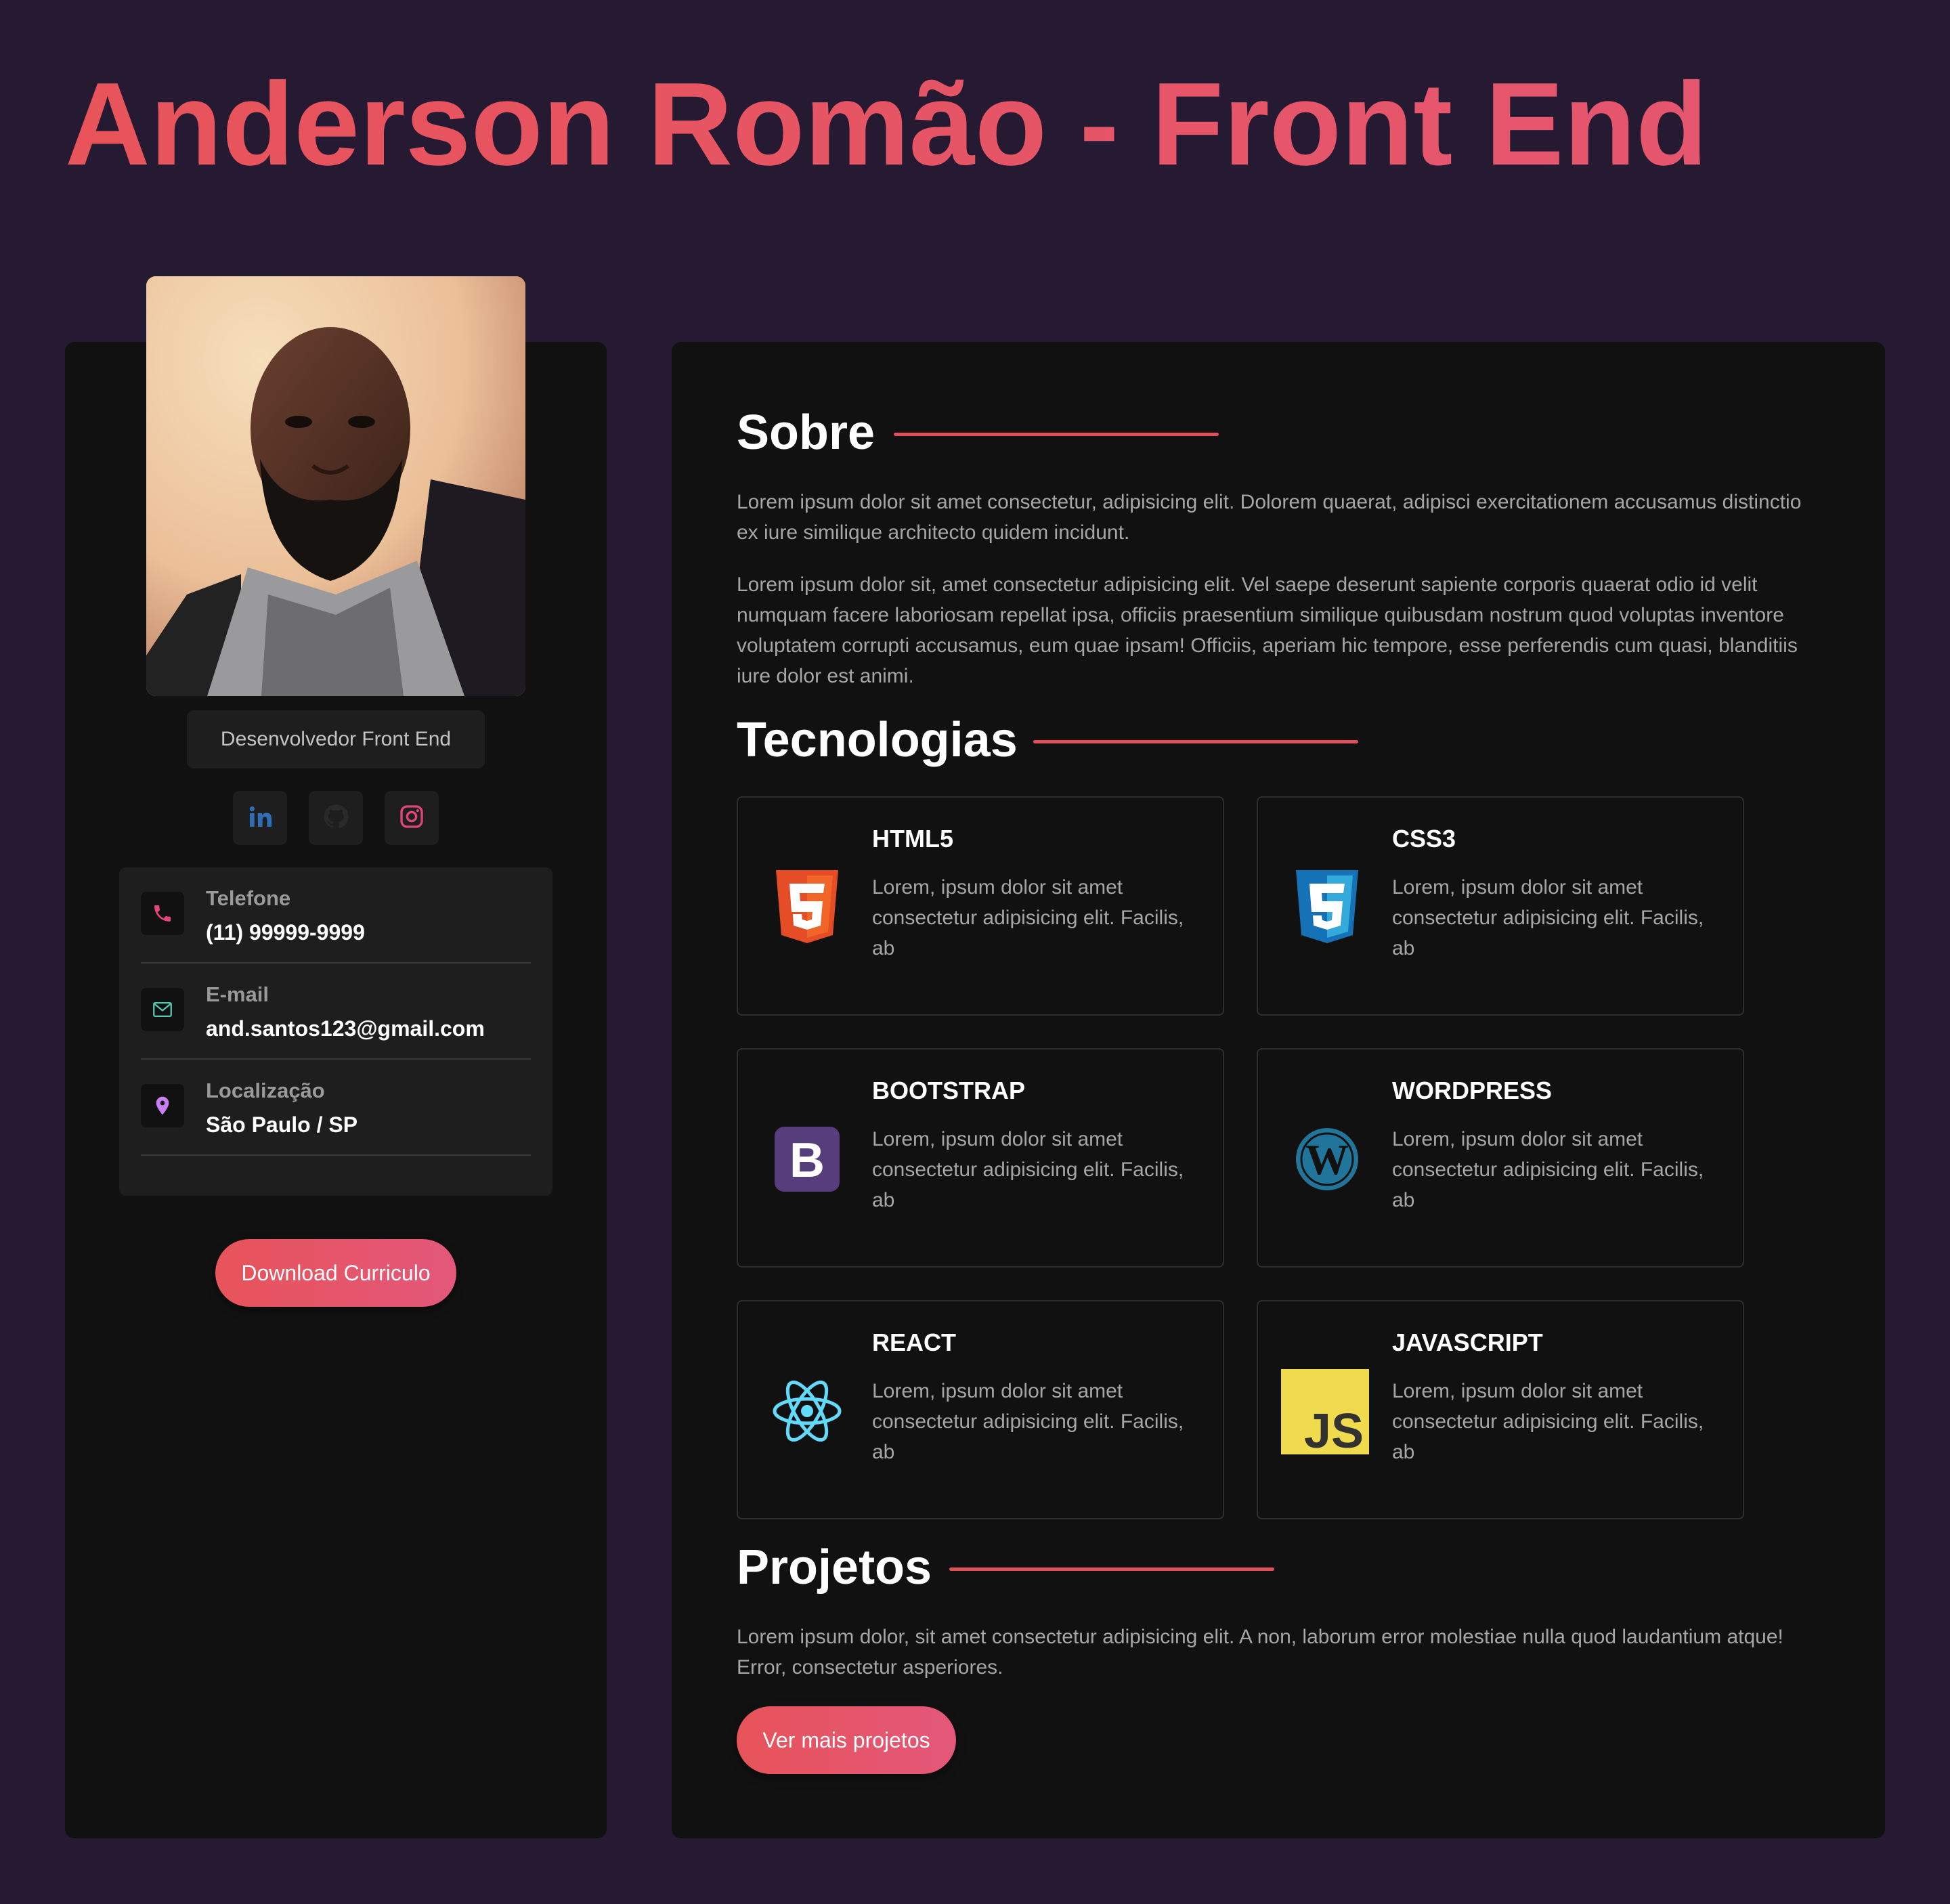 This screenshot has height=1904, width=1950. I want to click on wordpress-icon: W, so click(1328, 1159).